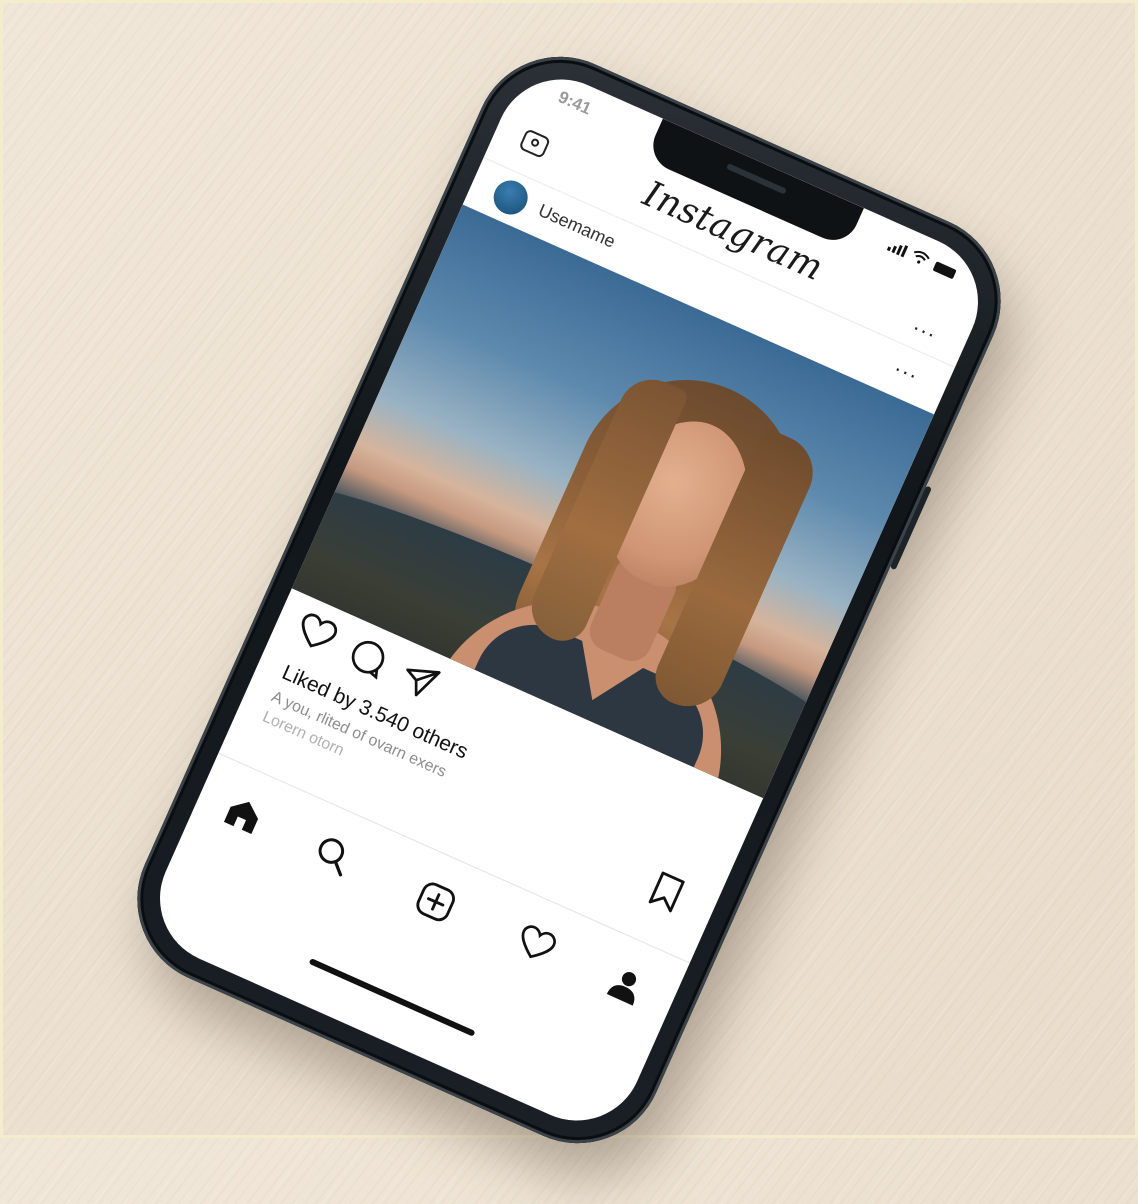 Image resolution: width=1138 pixels, height=1204 pixels. What do you see at coordinates (626, 985) in the screenshot?
I see `person-icon` at bounding box center [626, 985].